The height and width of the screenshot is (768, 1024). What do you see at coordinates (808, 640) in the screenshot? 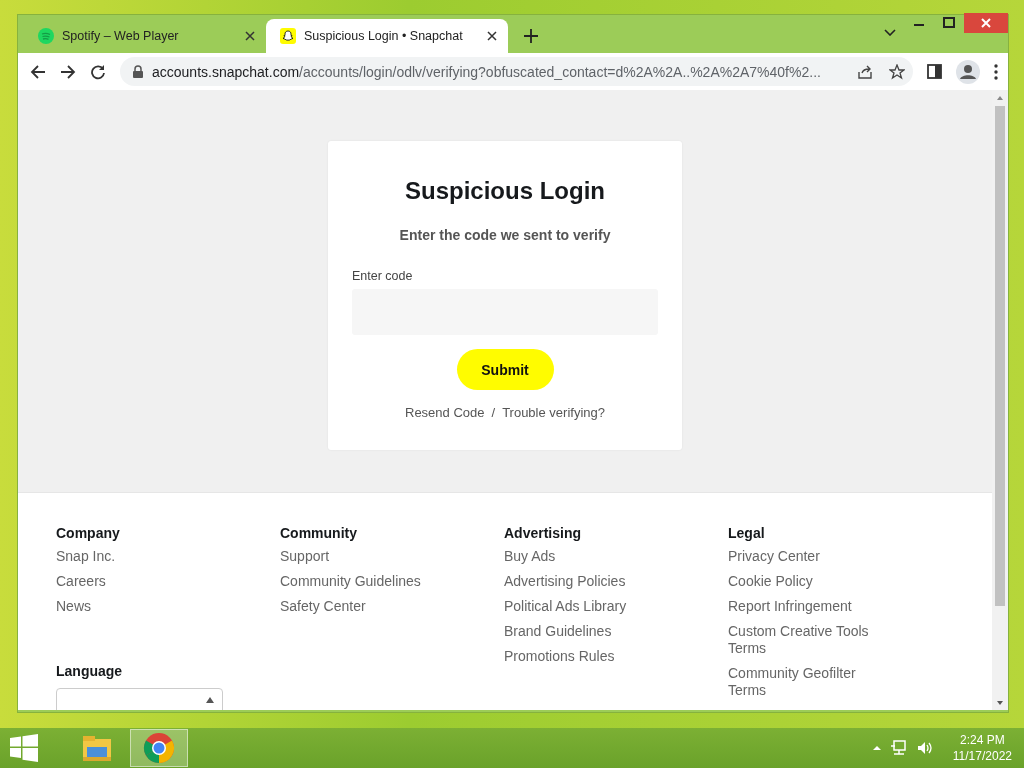
I see `footer-link: Custom Creative Tools Terms` at bounding box center [808, 640].